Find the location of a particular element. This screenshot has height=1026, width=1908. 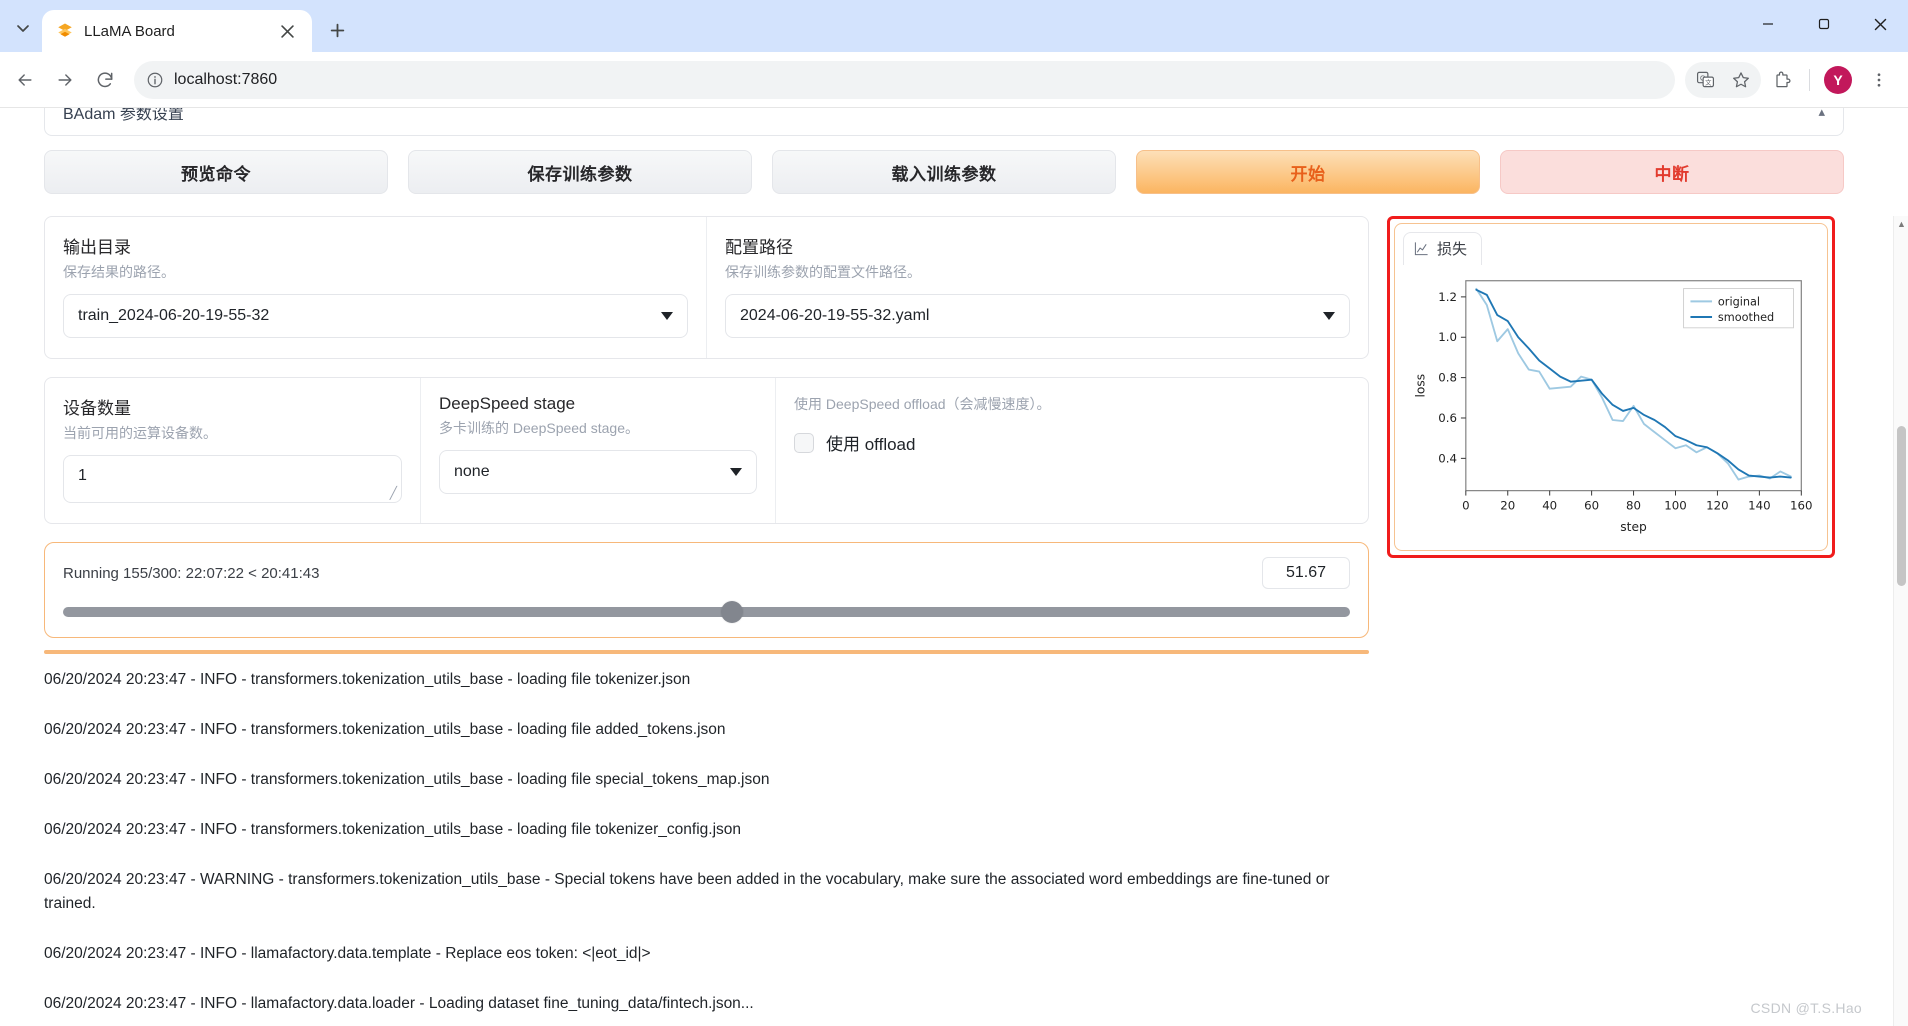

svg-text: step is located at coordinates (1633, 527).